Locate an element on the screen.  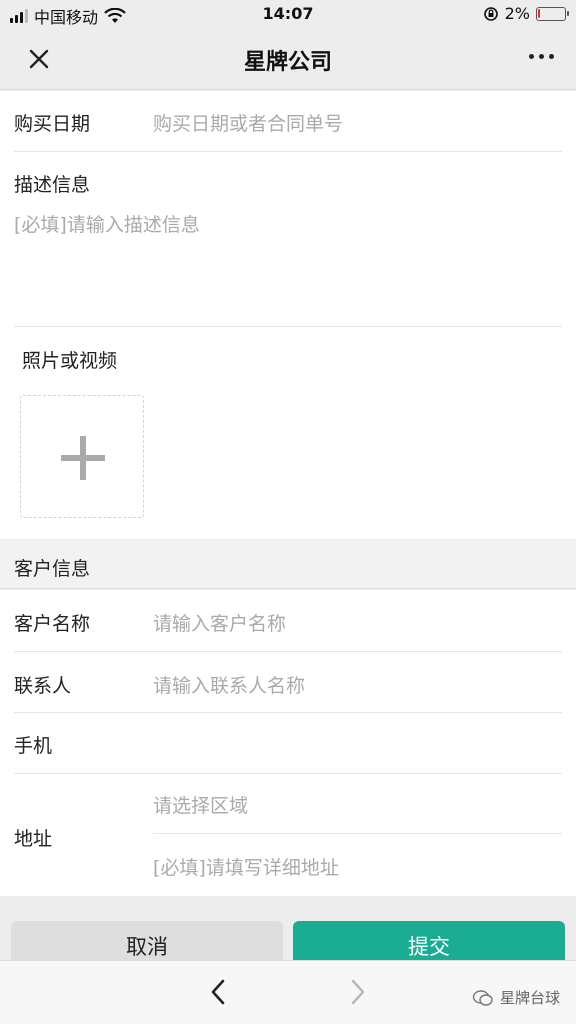
contact-input: 请输入联系人名称 is located at coordinates (229, 684).